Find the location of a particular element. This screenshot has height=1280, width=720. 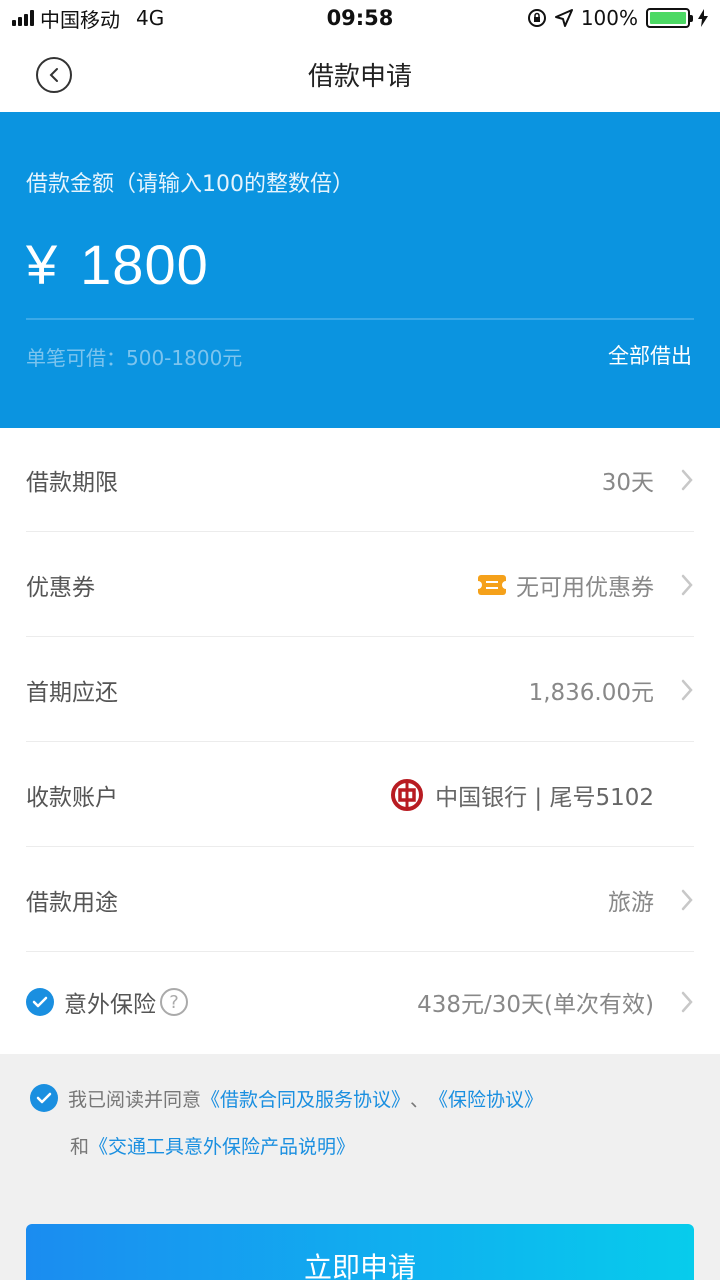

amount-range: 单笔可借：500-1800元 is located at coordinates (134, 358).